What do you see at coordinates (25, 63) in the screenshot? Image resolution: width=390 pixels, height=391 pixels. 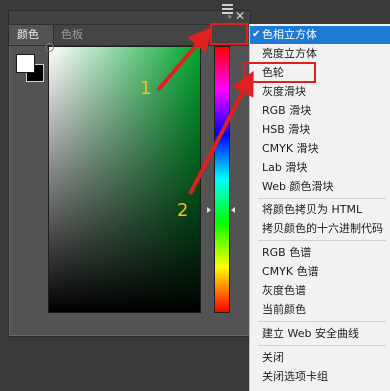 I see `foreground-color-swatch` at bounding box center [25, 63].